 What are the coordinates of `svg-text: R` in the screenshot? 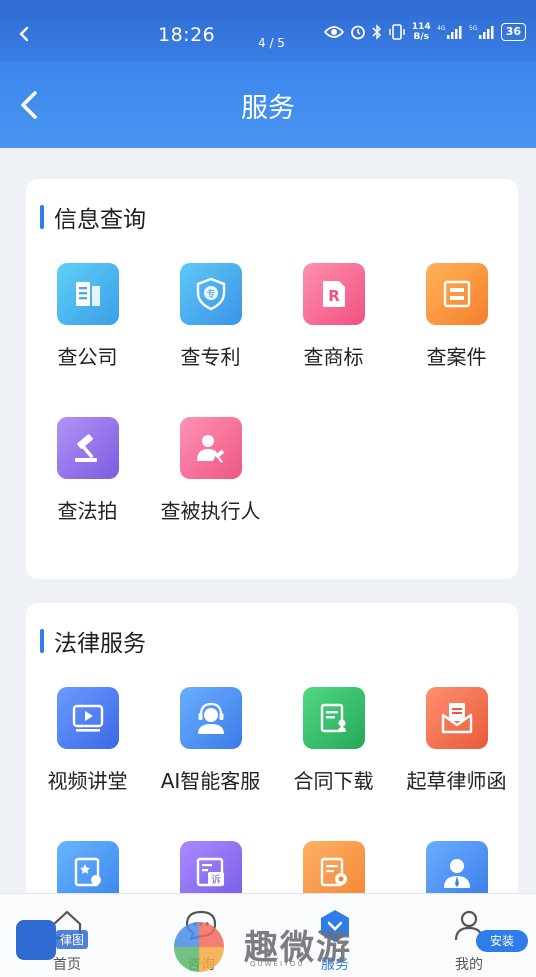 It's located at (334, 296).